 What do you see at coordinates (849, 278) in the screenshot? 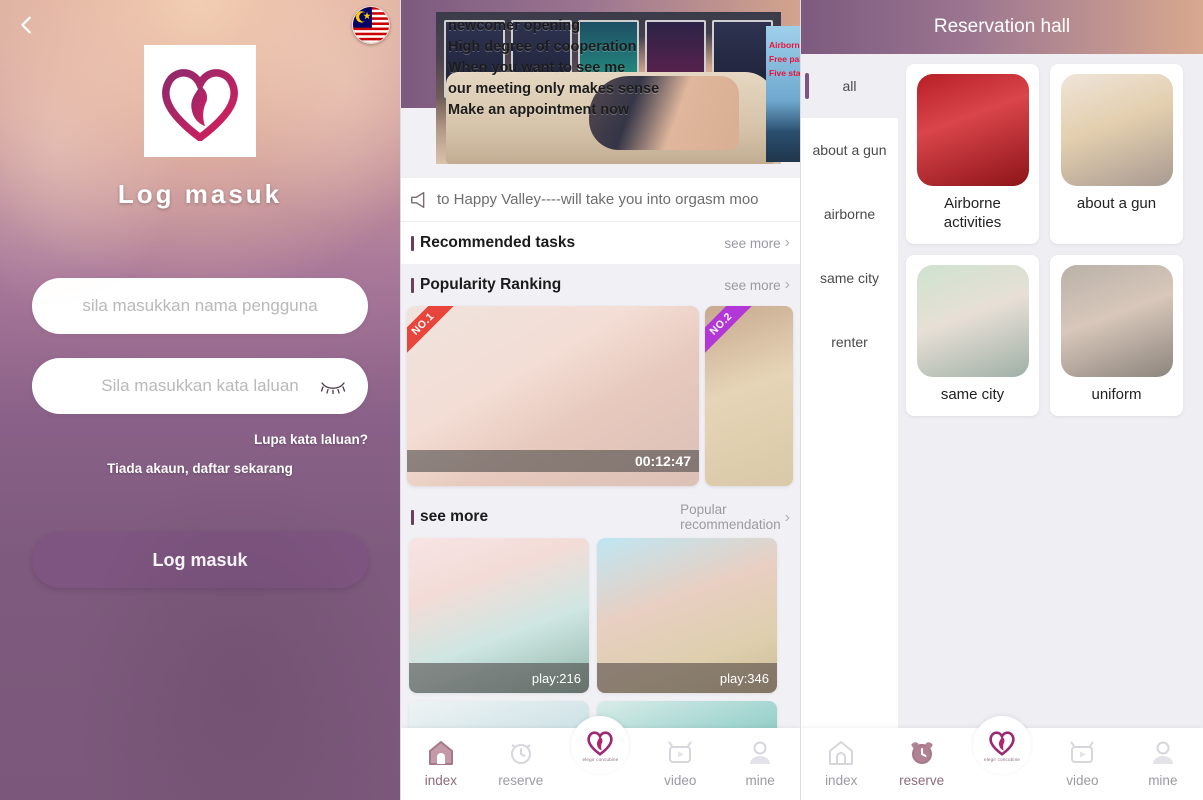
I see `sidebar-item-same-city: same city` at bounding box center [849, 278].